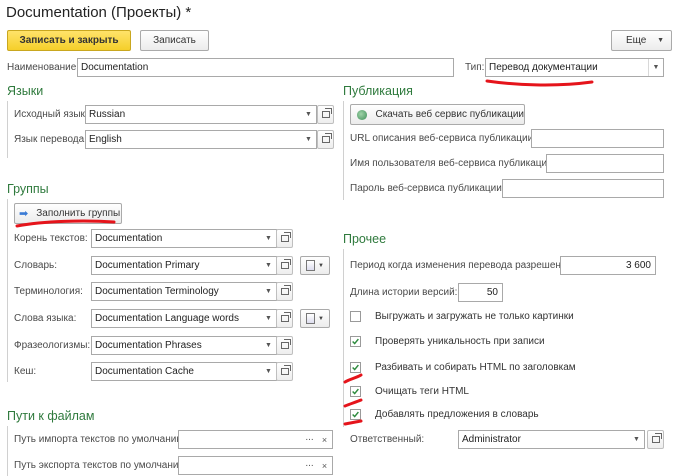 This screenshot has height=476, width=677. I want to click on more-button-label: Еще, so click(636, 40).